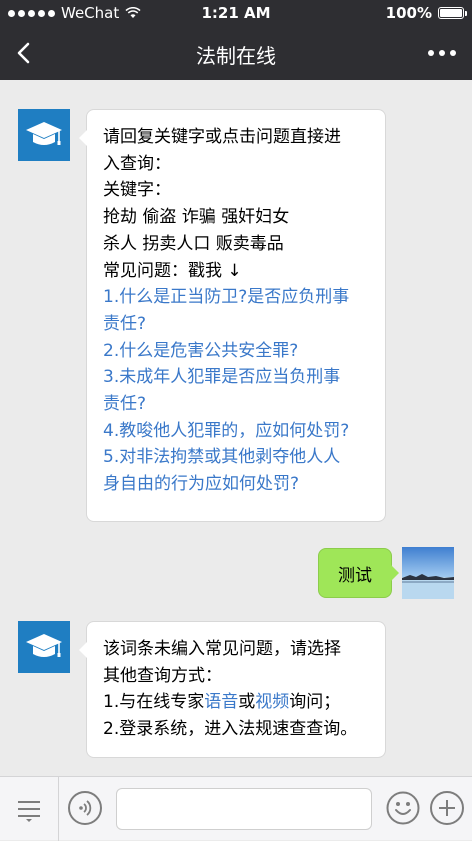  I want to click on message-text-part: 或, so click(247, 702).